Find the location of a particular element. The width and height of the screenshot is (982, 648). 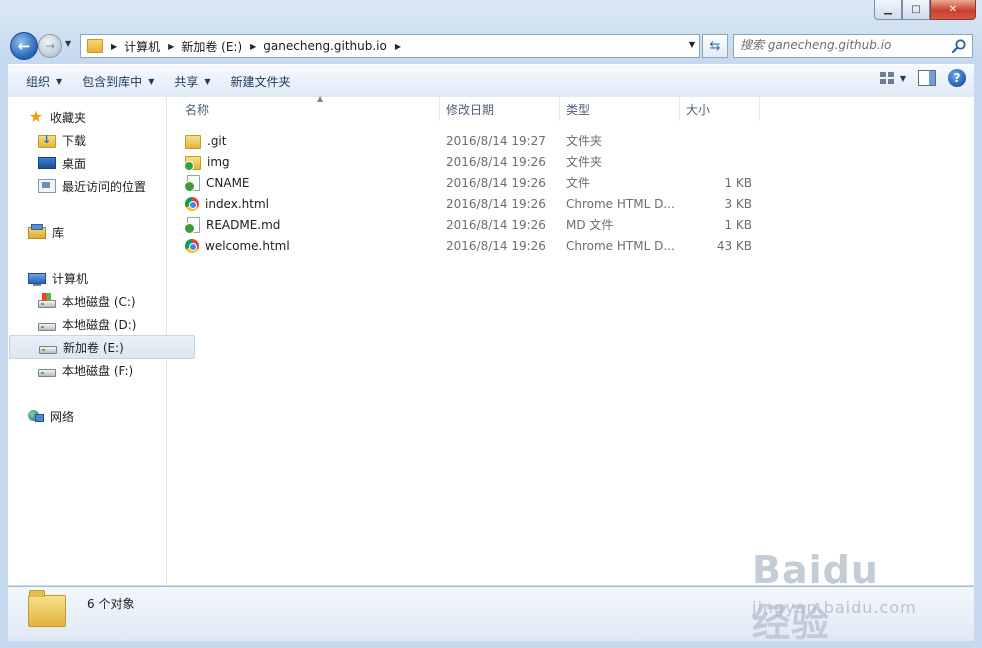

sidebar-item-label: 新加卷 (E:) is located at coordinates (93, 347).